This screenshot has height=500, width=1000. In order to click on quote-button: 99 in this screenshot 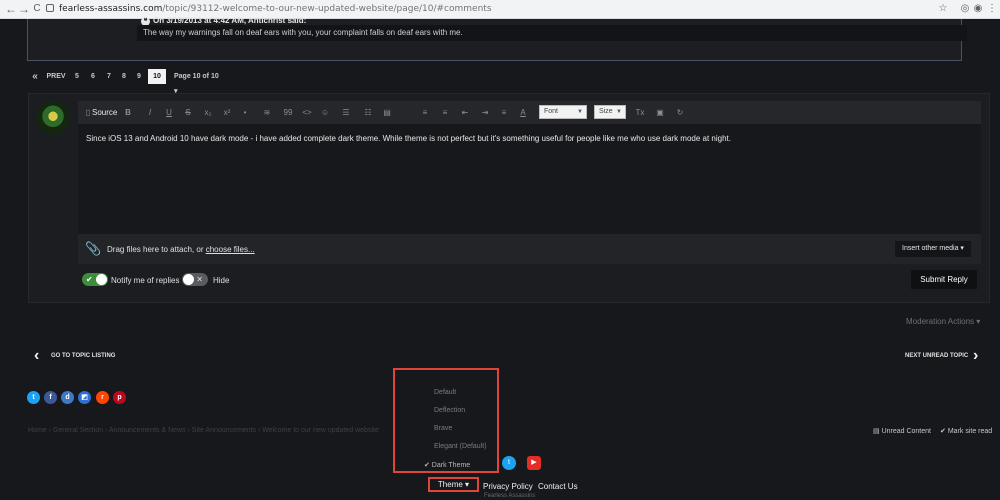, I will do `click(288, 113)`.